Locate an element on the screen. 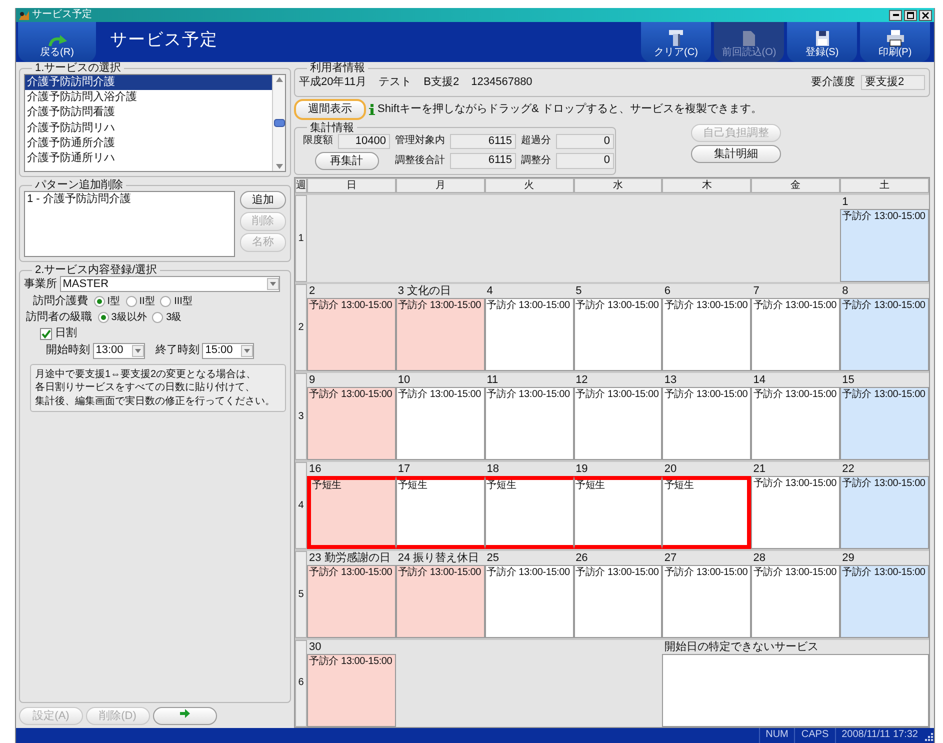 The height and width of the screenshot is (743, 943). time-dropdown: 15:00 is located at coordinates (228, 350).